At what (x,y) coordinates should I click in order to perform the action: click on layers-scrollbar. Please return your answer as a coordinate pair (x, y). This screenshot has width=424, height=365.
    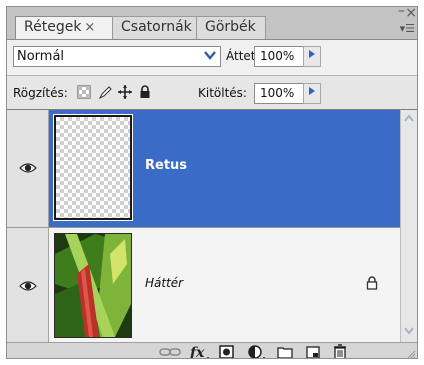
    Looking at the image, I should click on (408, 225).